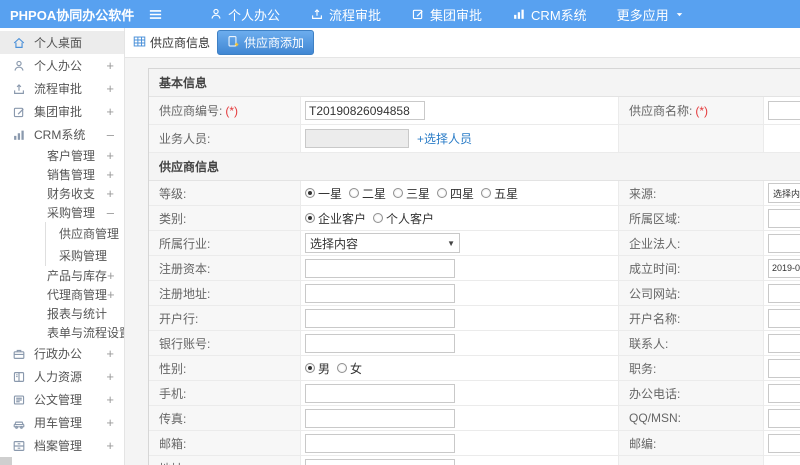 The width and height of the screenshot is (800, 465). What do you see at coordinates (784, 393) in the screenshot?
I see `office-phone-field` at bounding box center [784, 393].